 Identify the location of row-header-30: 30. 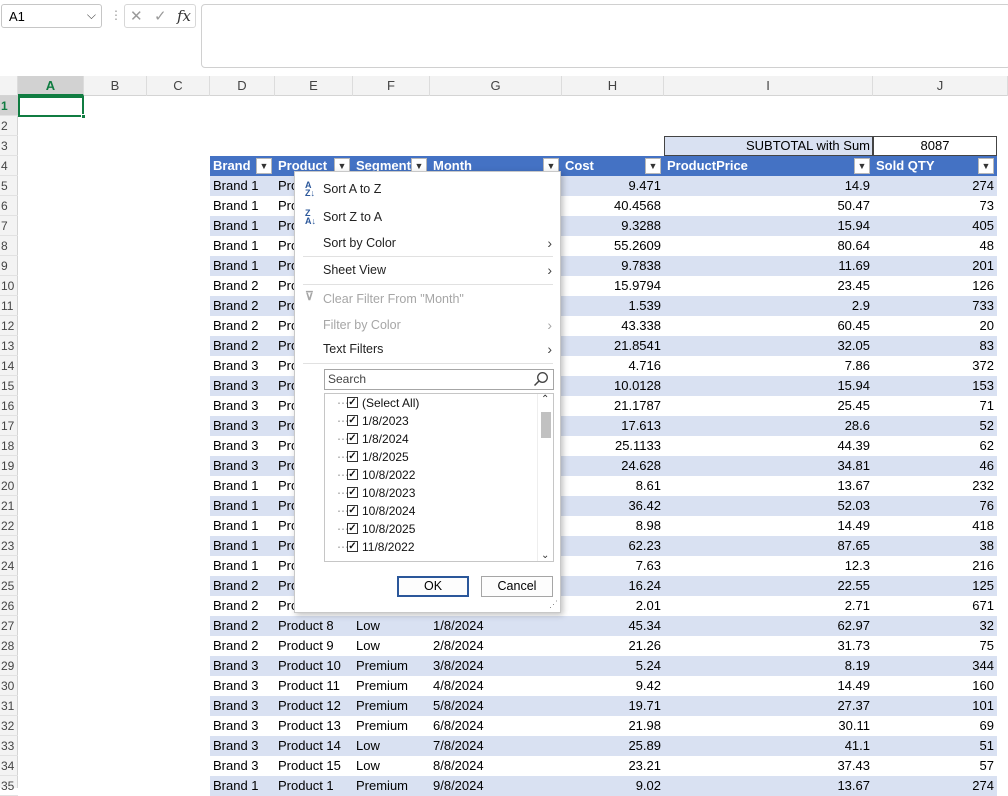
(9, 686).